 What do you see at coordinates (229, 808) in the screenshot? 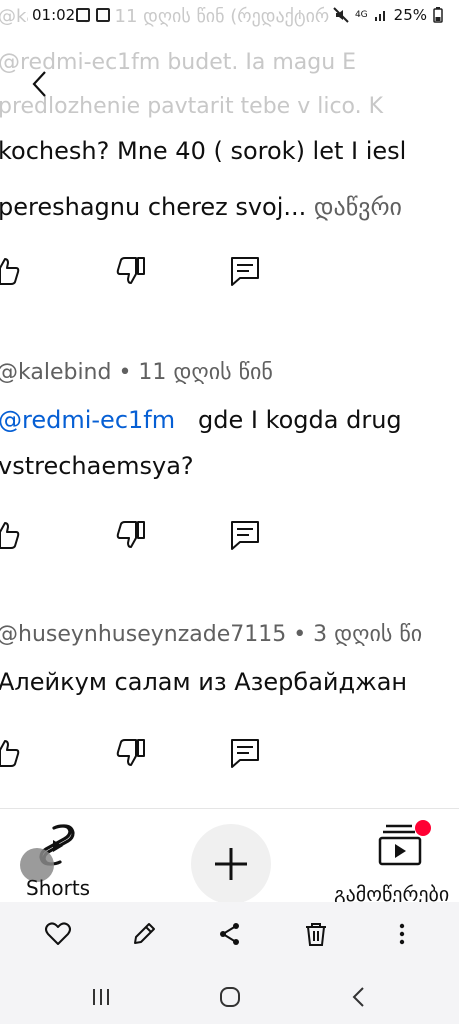
I see `divider` at bounding box center [229, 808].